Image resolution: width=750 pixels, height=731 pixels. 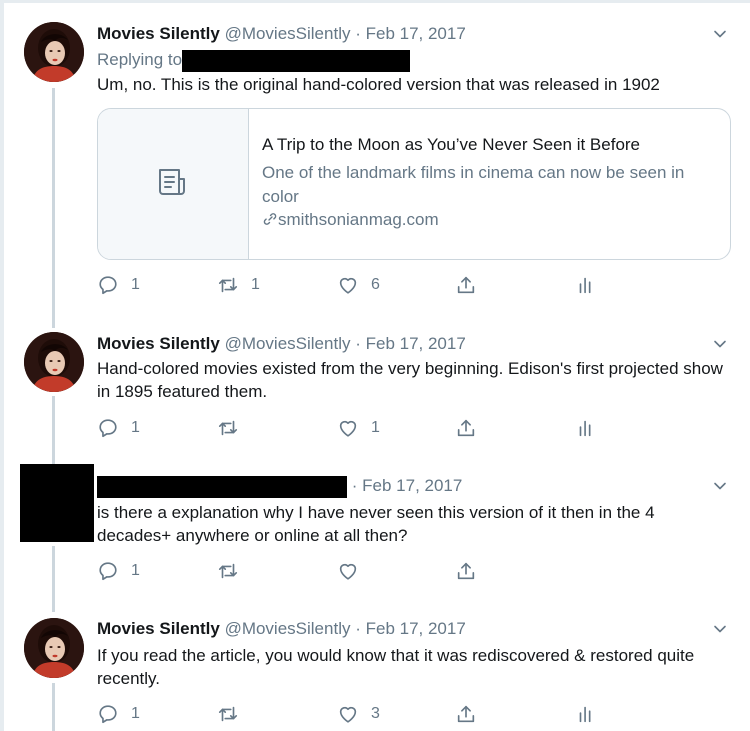 I want to click on card-domain-text: smithsonianmag.com, so click(x=358, y=219).